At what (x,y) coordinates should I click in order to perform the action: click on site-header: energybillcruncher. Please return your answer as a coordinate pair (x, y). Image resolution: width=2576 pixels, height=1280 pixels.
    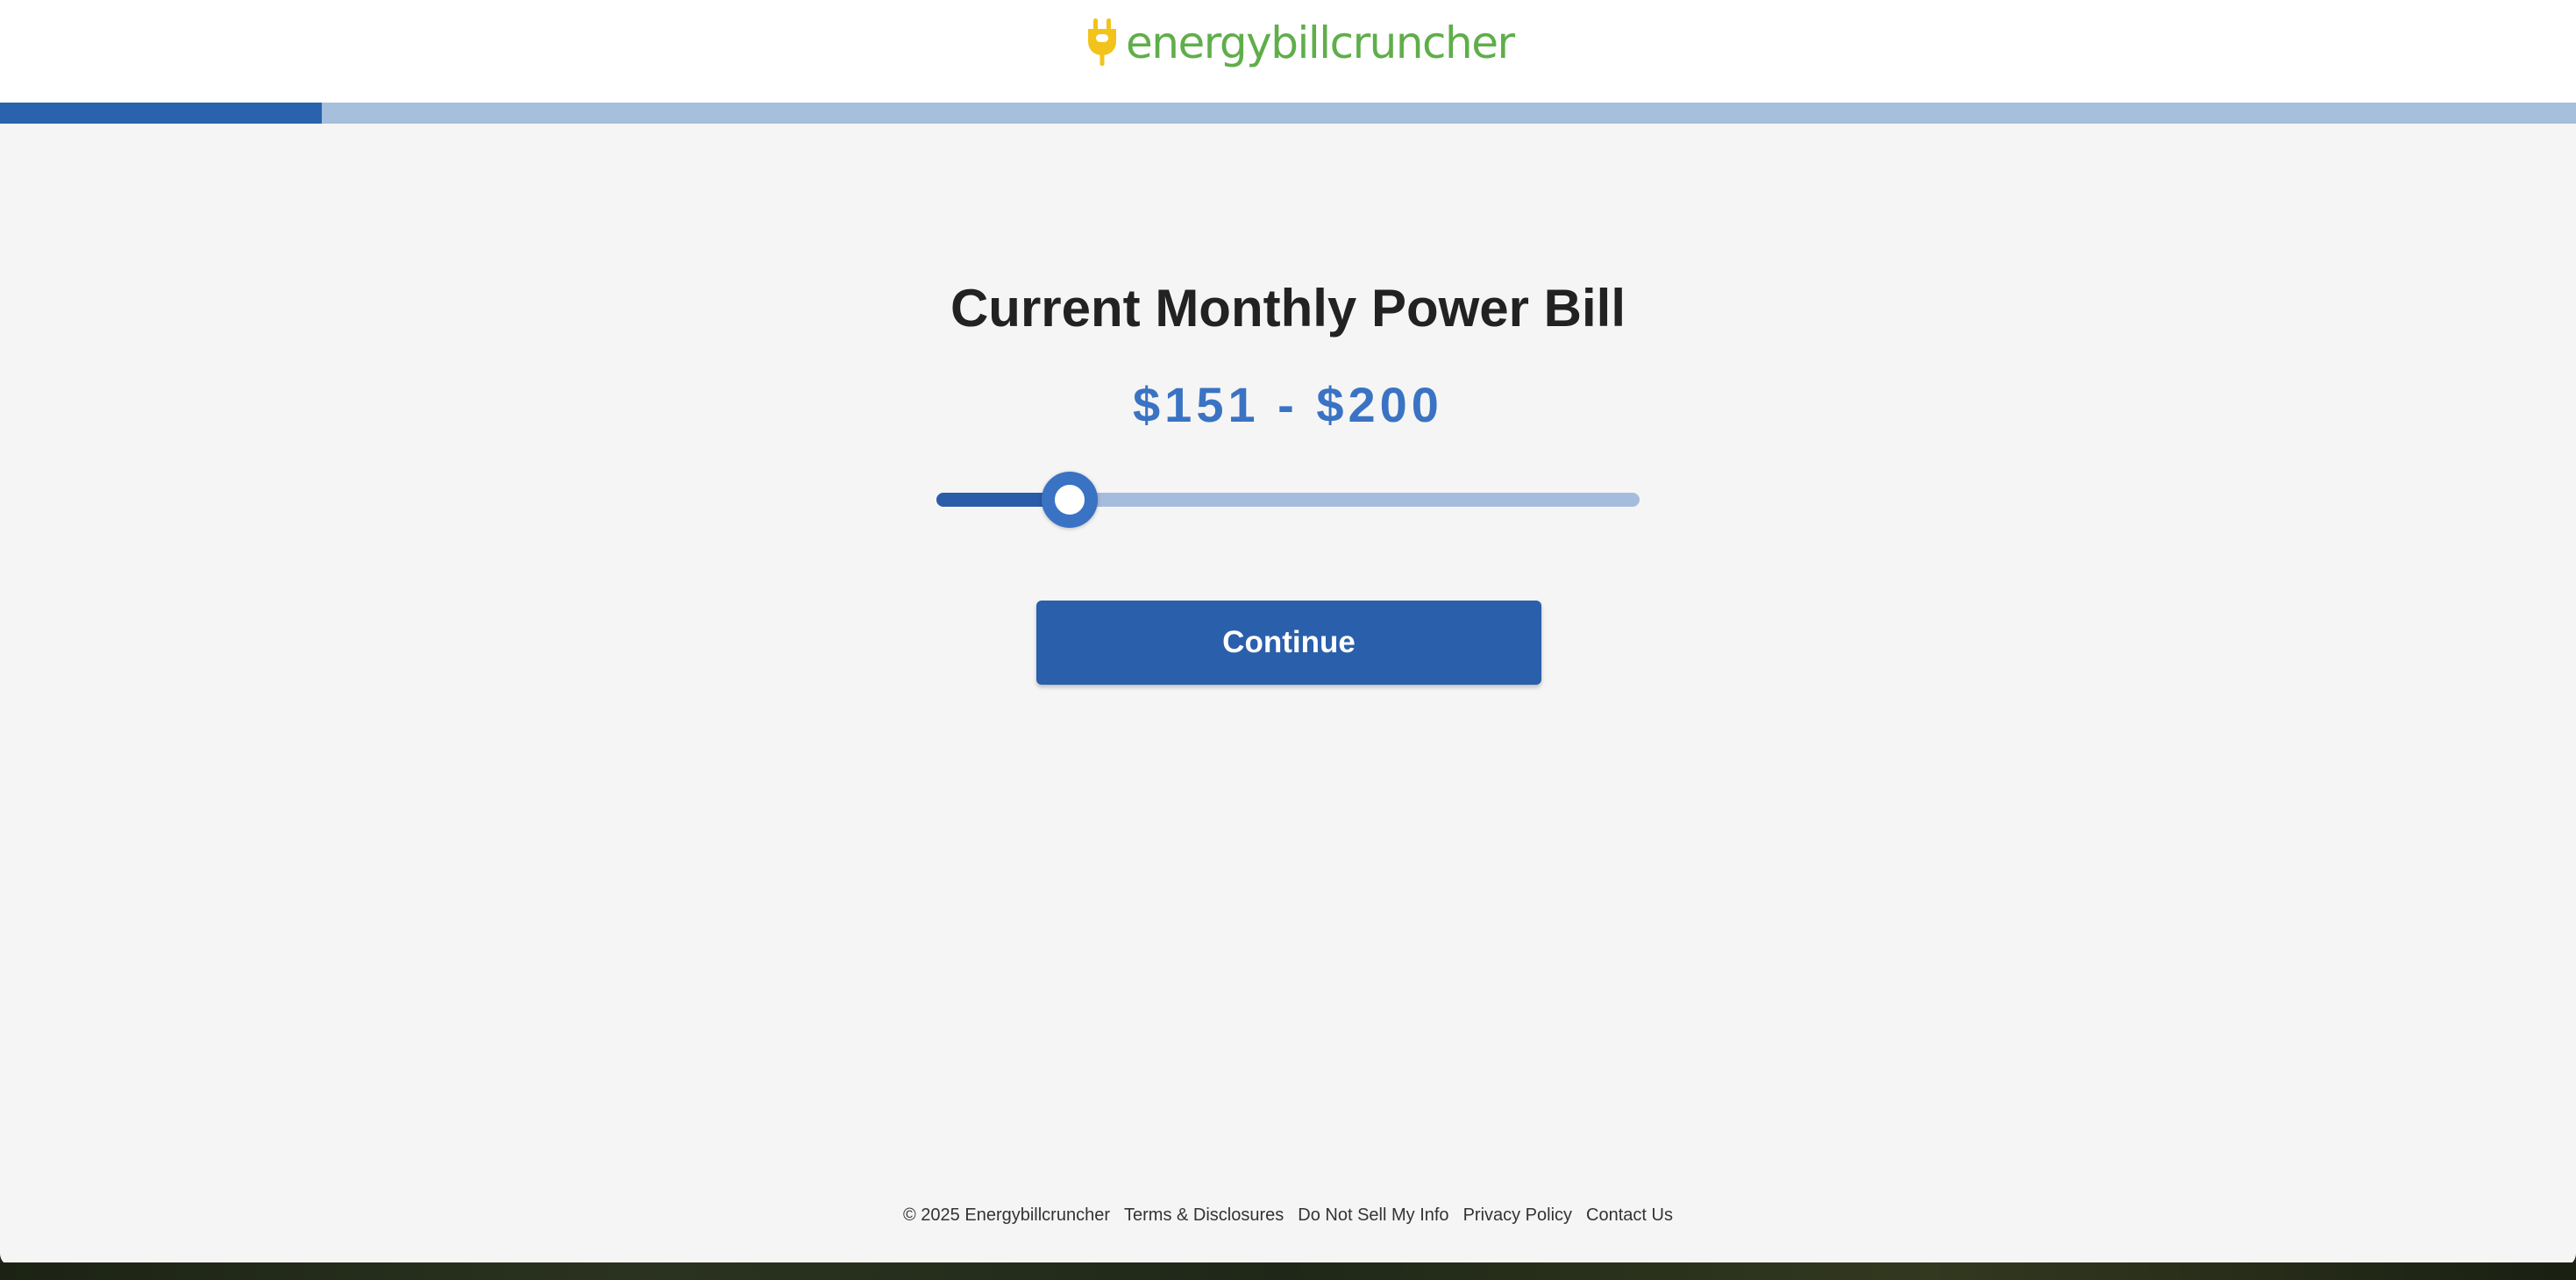
    Looking at the image, I should click on (1288, 51).